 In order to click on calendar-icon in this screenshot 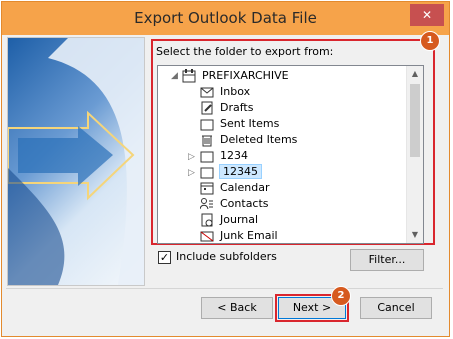, I will do `click(208, 188)`.